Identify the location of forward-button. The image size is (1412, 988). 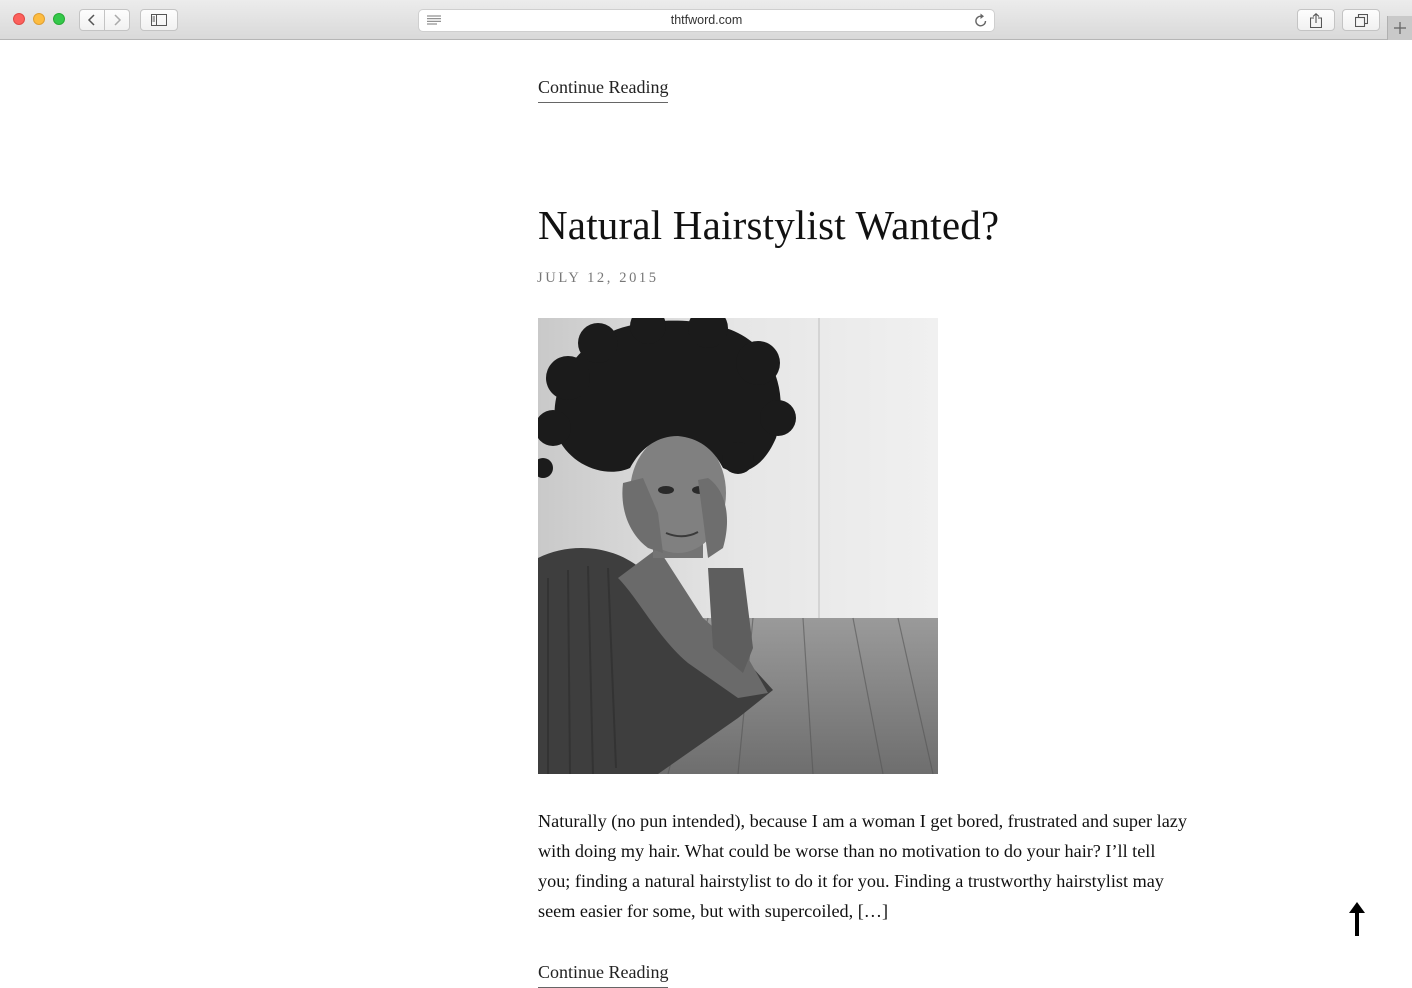
(117, 20).